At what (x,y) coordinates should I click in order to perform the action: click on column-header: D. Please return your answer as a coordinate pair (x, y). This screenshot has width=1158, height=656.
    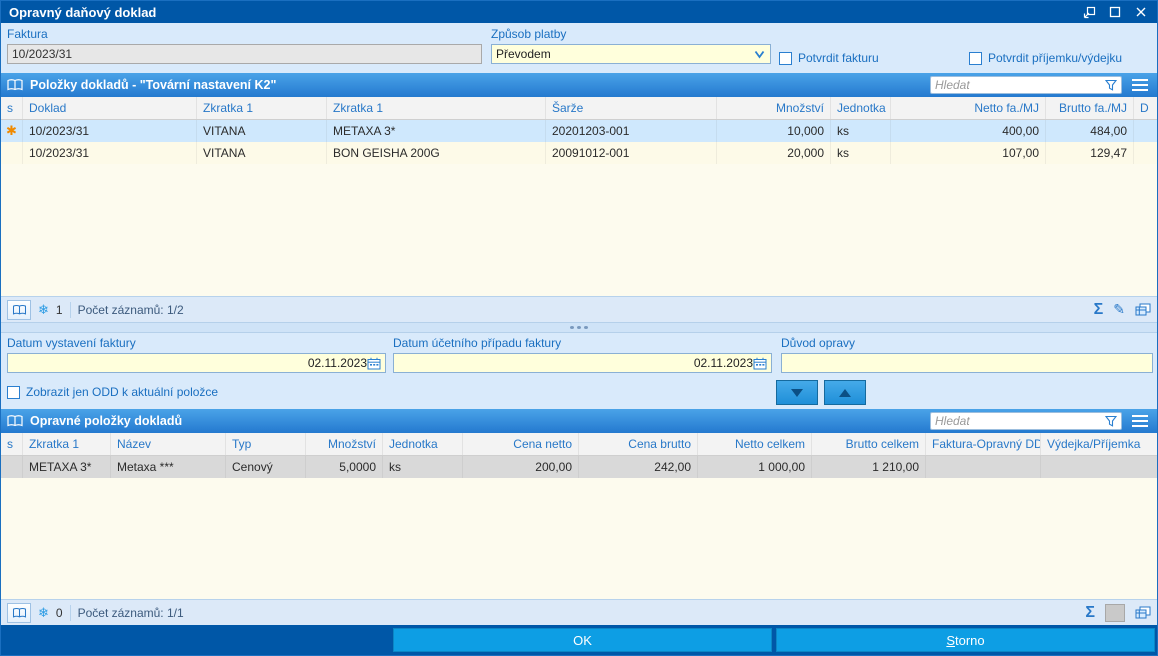
    Looking at the image, I should click on (1146, 108).